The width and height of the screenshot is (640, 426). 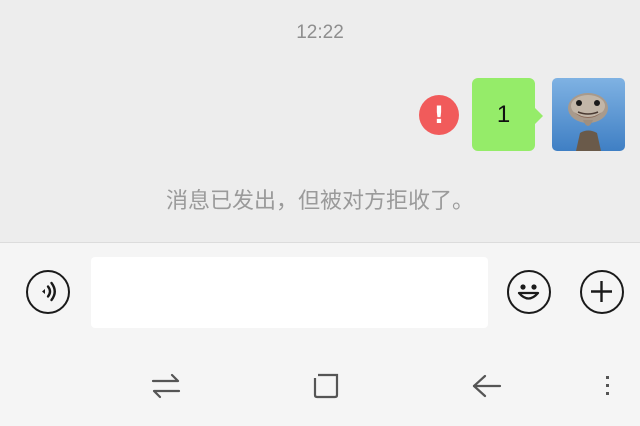 I want to click on avatar, so click(x=588, y=114).